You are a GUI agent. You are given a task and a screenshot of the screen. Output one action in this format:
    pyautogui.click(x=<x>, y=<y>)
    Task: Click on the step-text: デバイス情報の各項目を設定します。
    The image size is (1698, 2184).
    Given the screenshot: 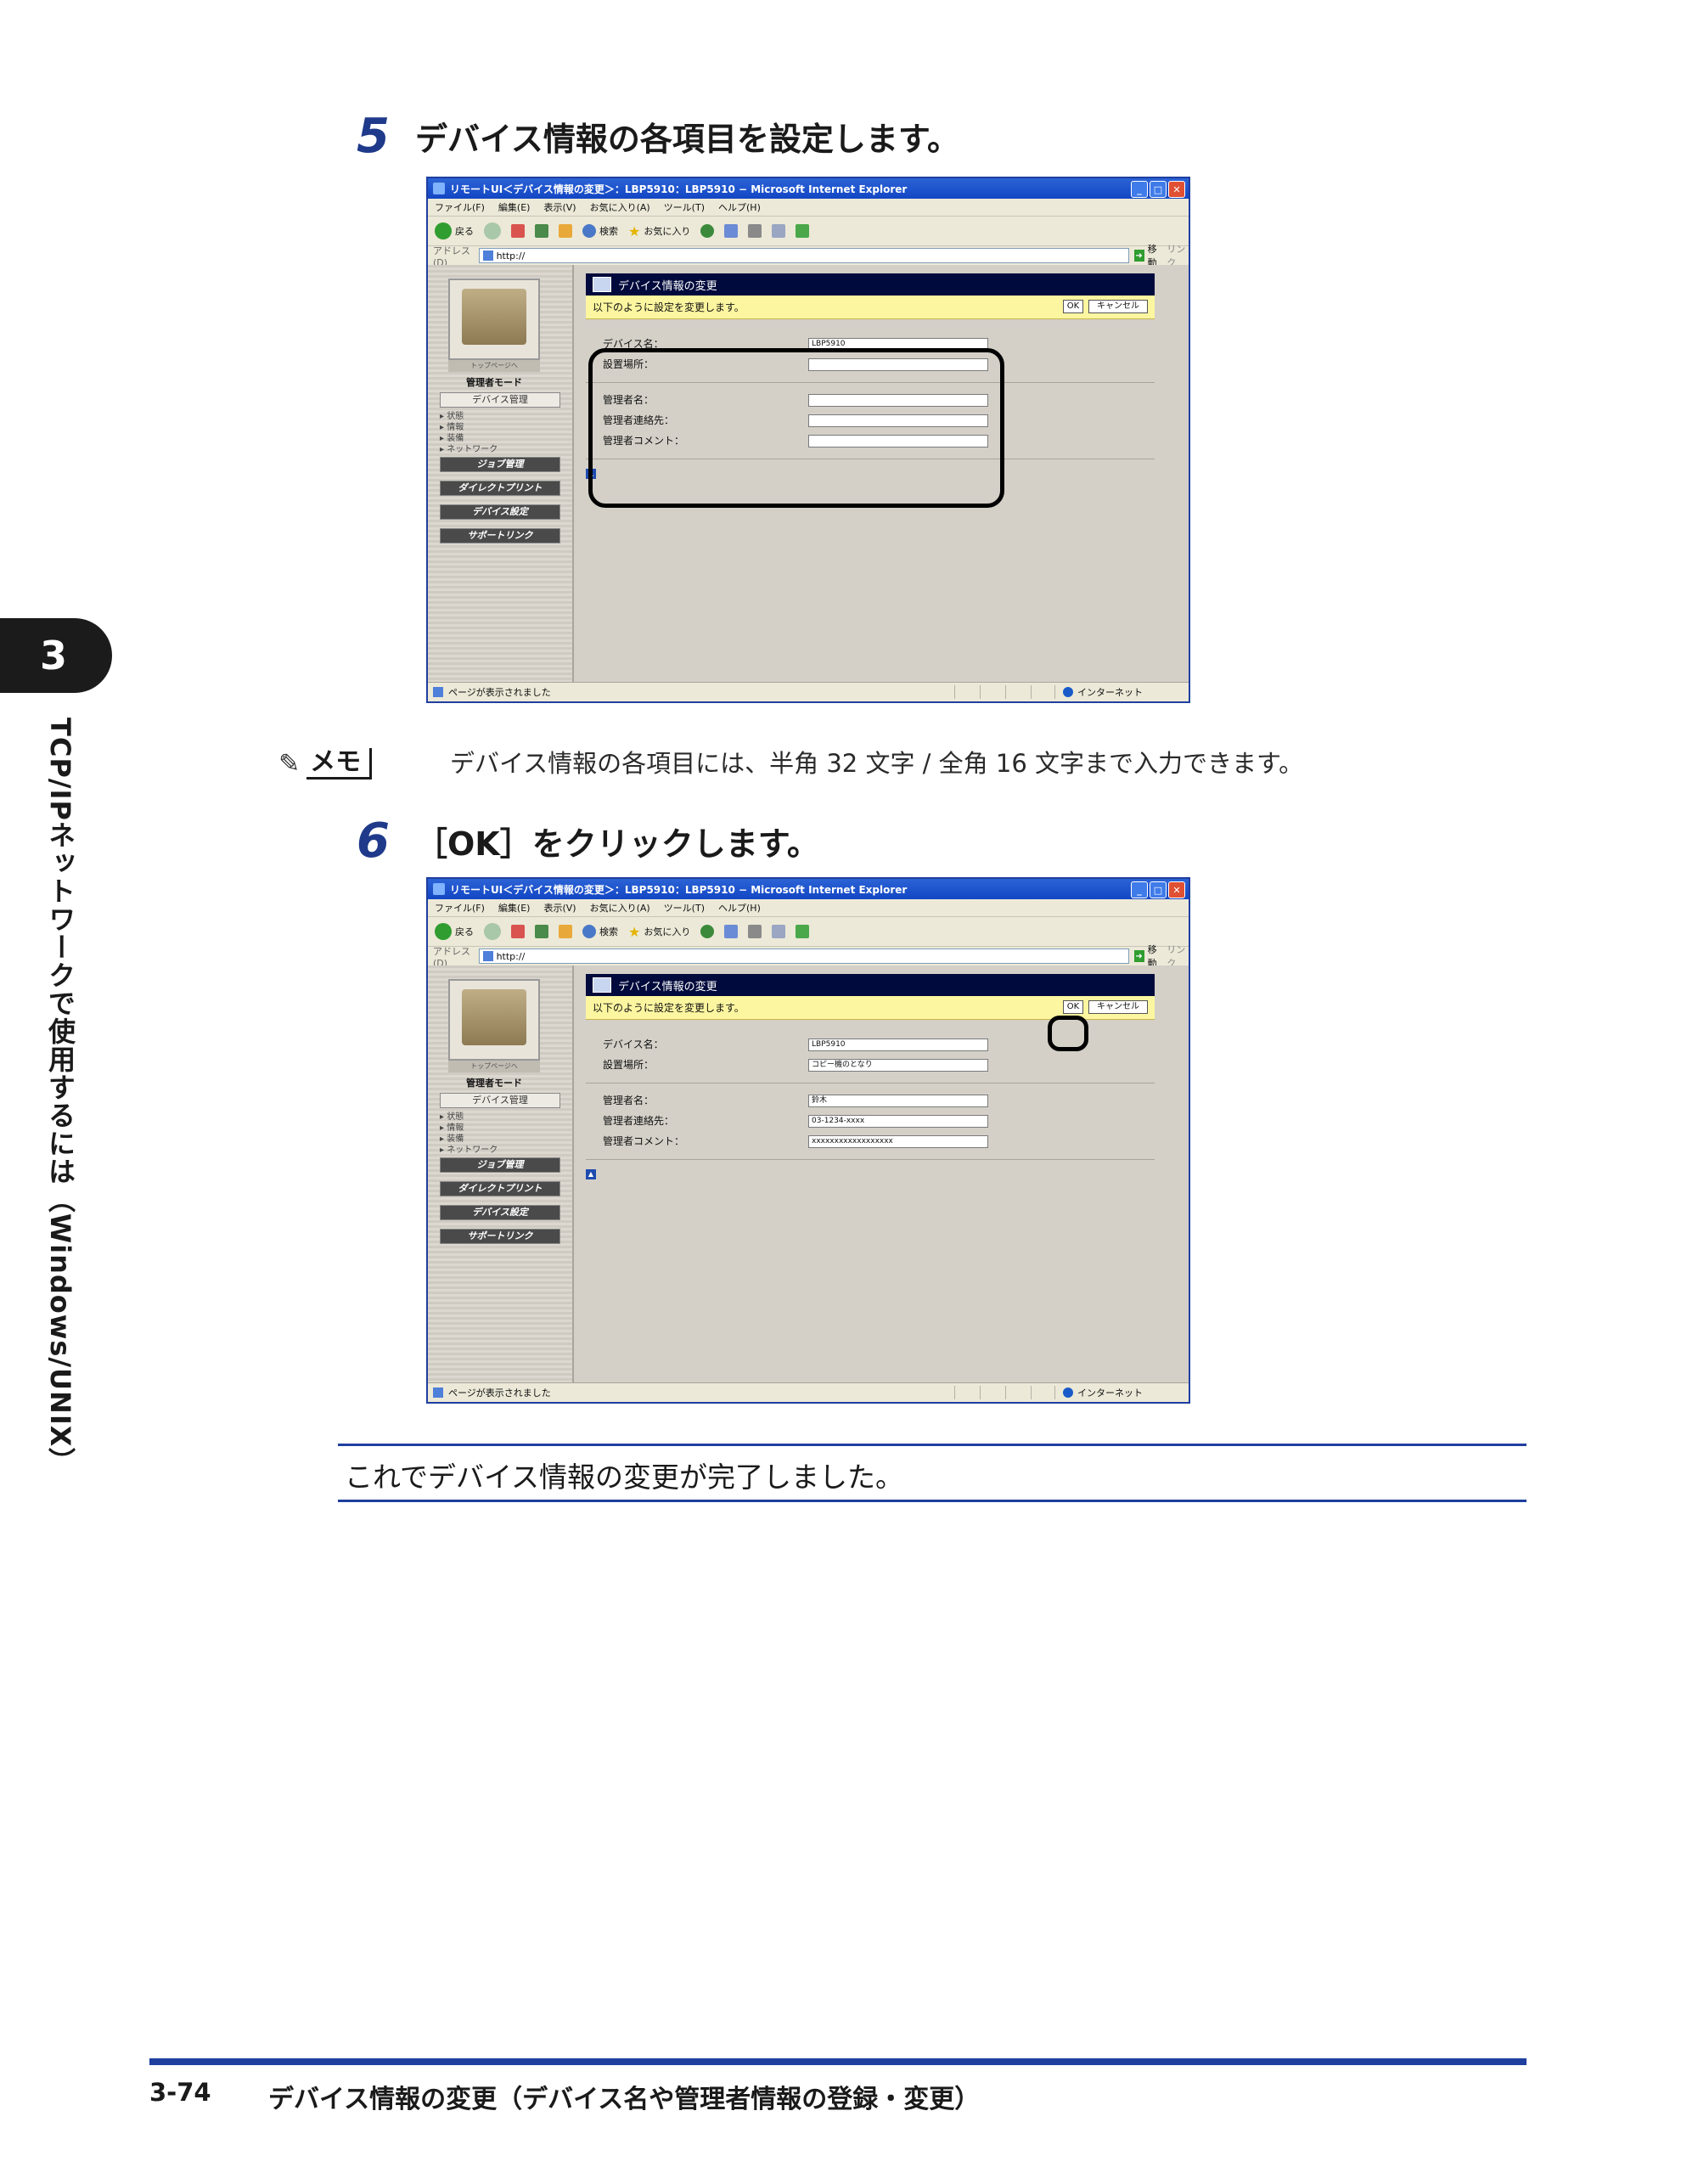 What is the action you would take?
    pyautogui.click(x=687, y=139)
    